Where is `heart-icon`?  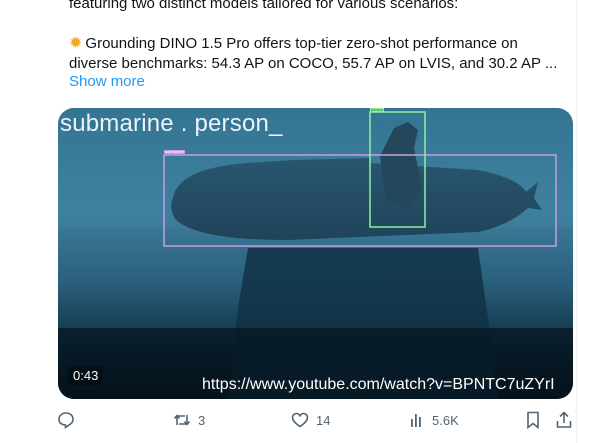
heart-icon is located at coordinates (300, 420).